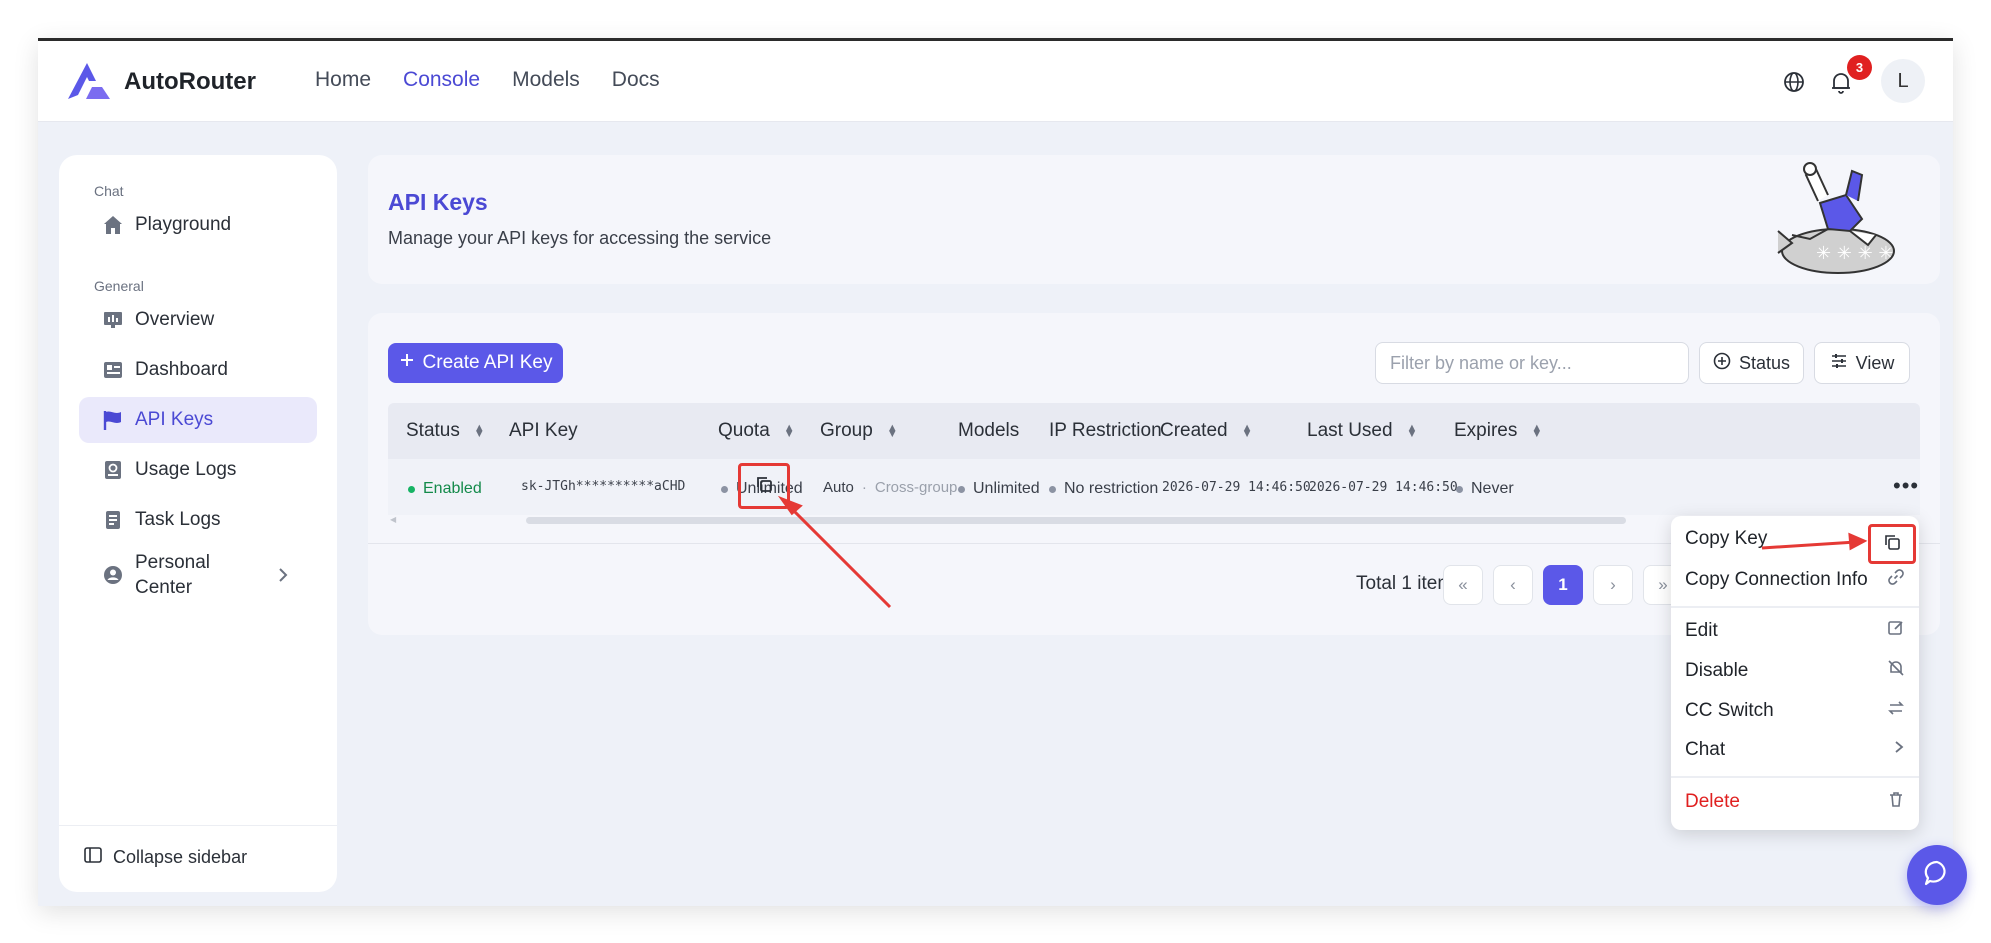  Describe the element at coordinates (109, 191) in the screenshot. I see `sidebar-section-chat: Chat` at that location.